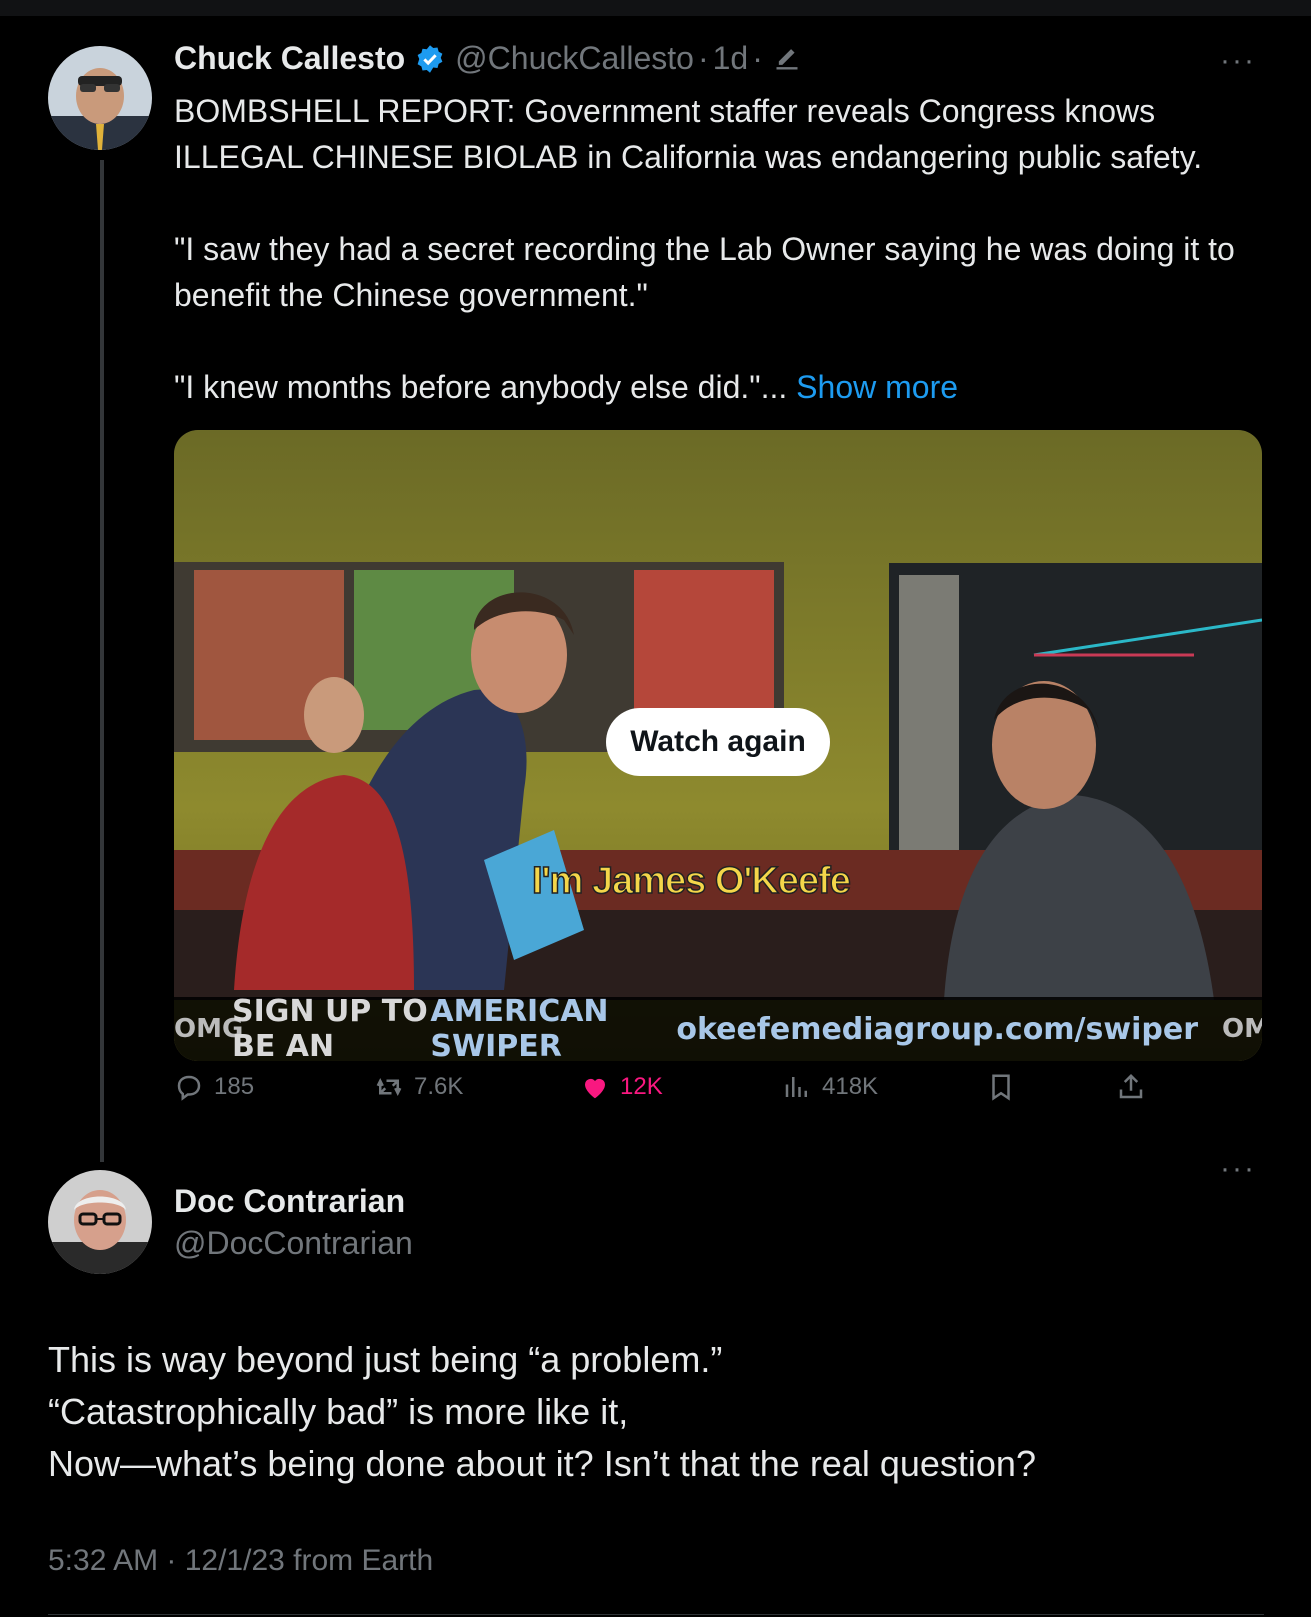  Describe the element at coordinates (850, 1086) in the screenshot. I see `view-count: 418K` at that location.